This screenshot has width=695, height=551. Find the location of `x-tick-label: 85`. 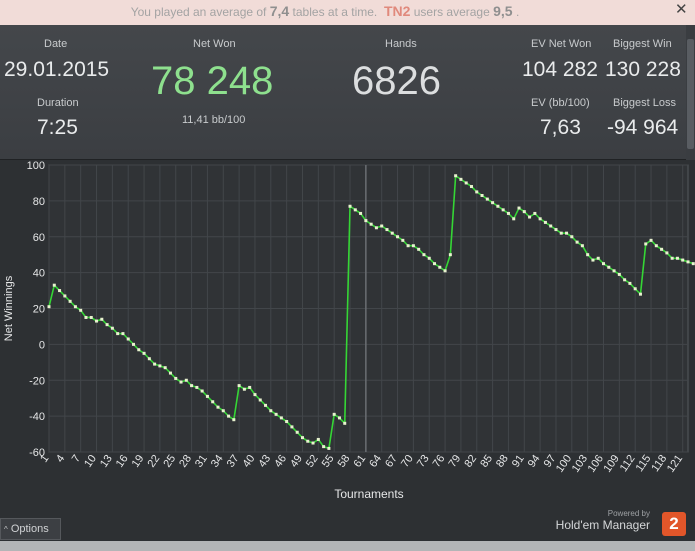

x-tick-label: 85 is located at coordinates (486, 461).